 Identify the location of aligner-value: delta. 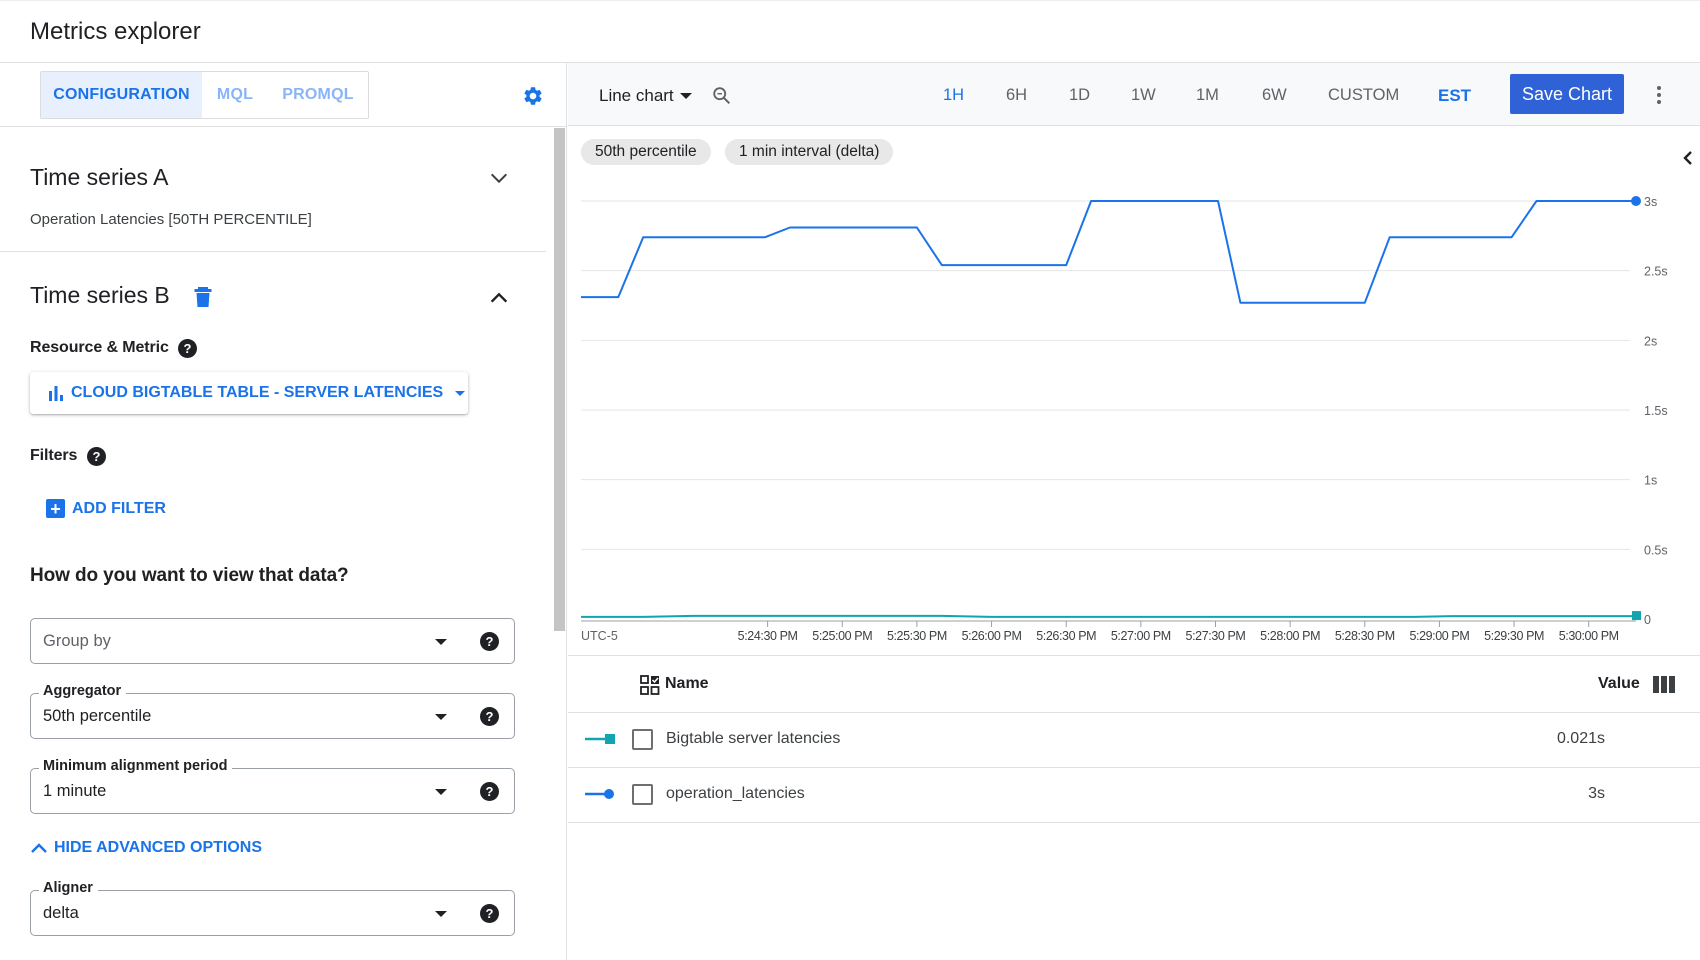
(61, 913).